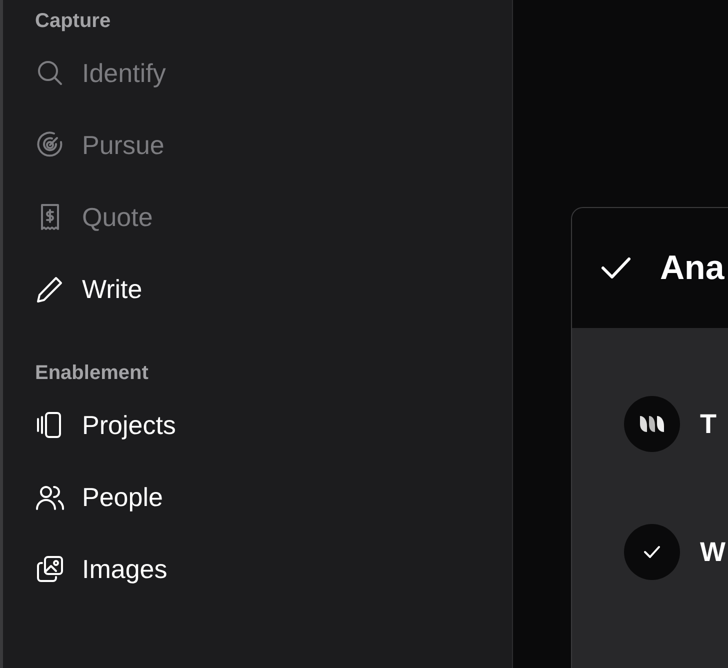  What do you see at coordinates (105, 425) in the screenshot?
I see `sidebar-item: Projects` at bounding box center [105, 425].